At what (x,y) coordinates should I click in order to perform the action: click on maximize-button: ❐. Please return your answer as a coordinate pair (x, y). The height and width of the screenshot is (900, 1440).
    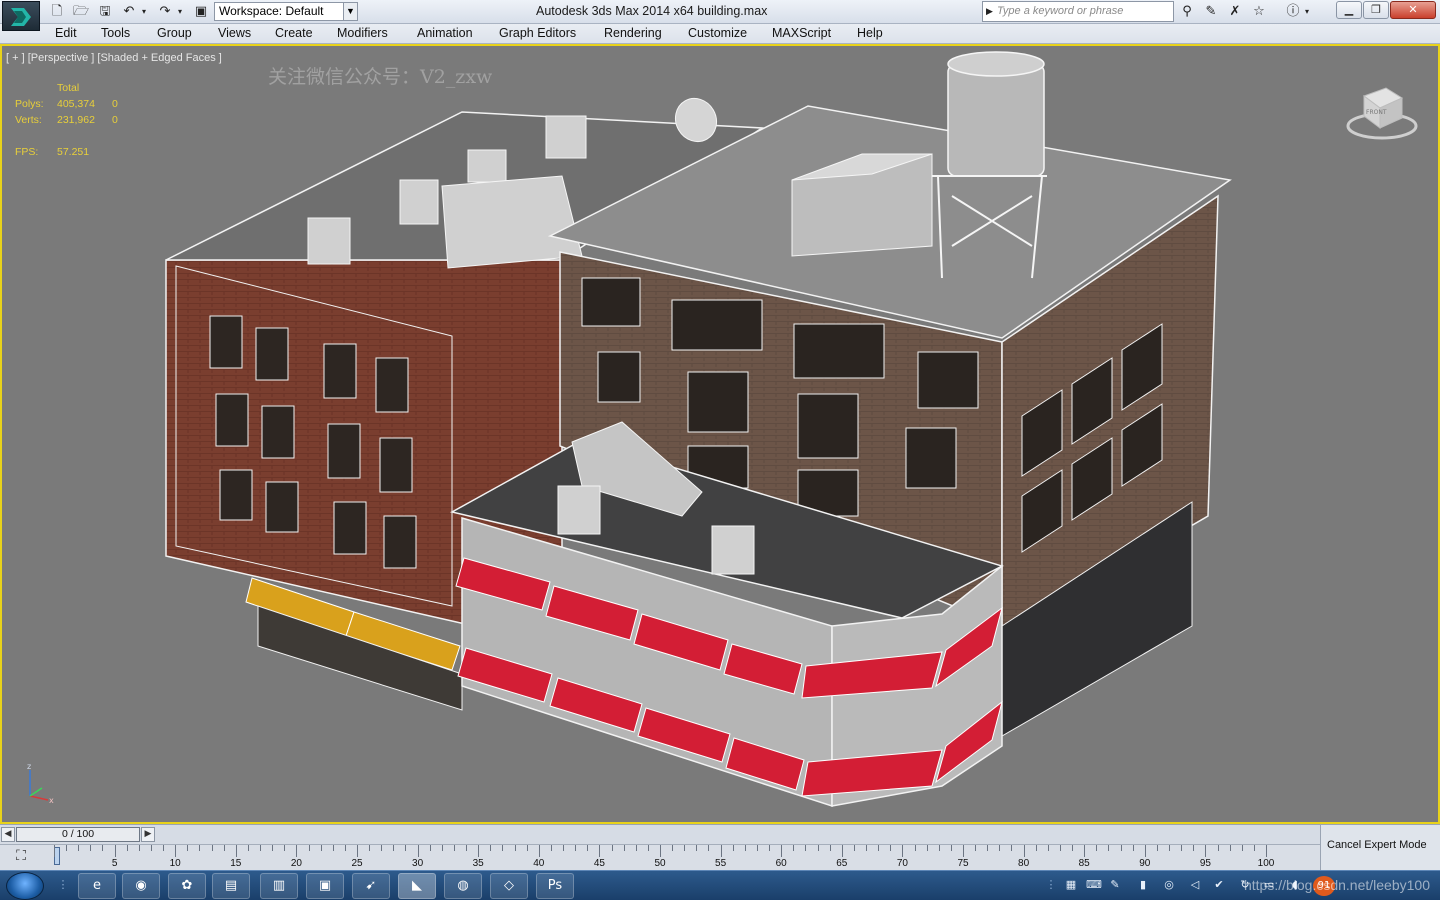
    Looking at the image, I should click on (1376, 10).